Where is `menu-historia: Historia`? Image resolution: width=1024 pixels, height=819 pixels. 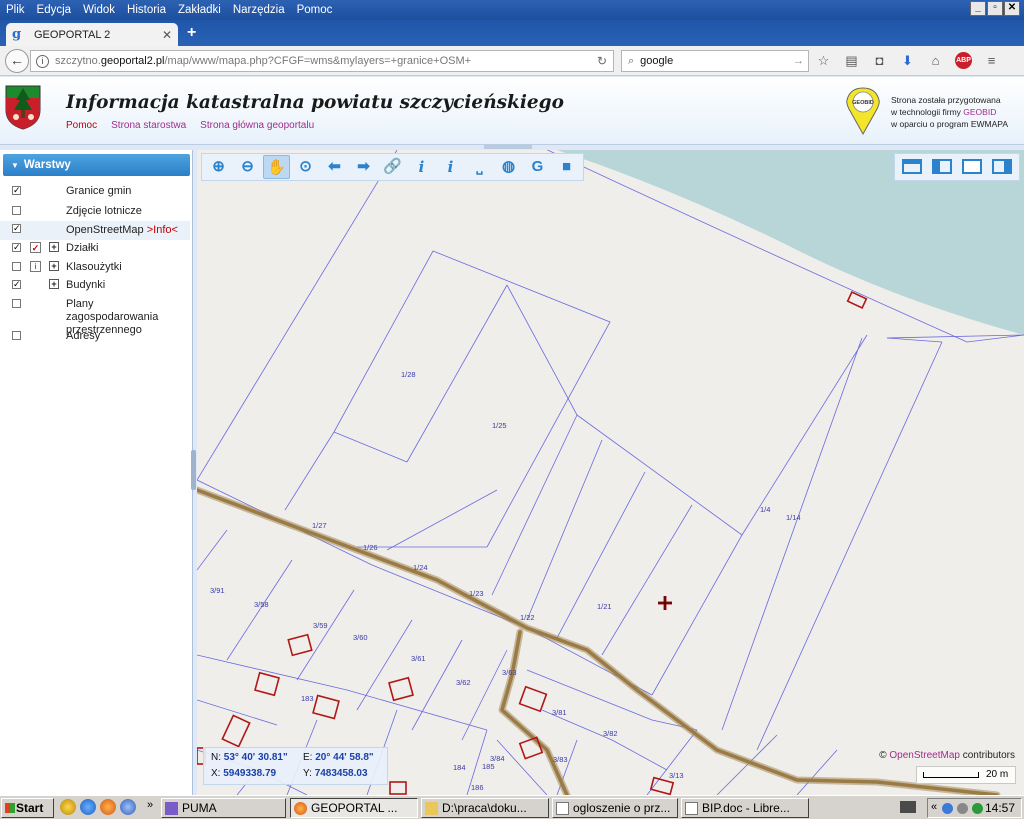 menu-historia: Historia is located at coordinates (146, 10).